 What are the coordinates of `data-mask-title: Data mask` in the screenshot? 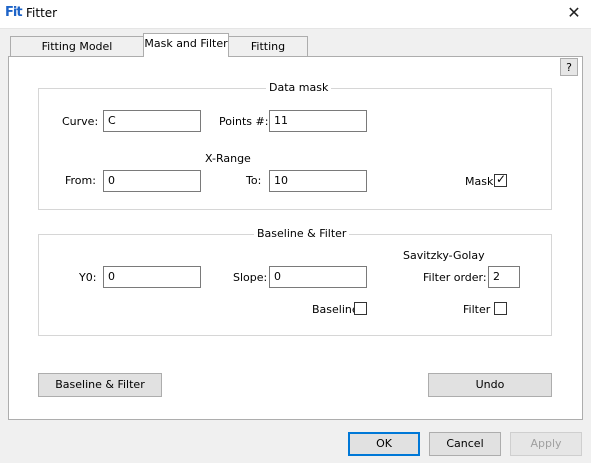 It's located at (299, 87).